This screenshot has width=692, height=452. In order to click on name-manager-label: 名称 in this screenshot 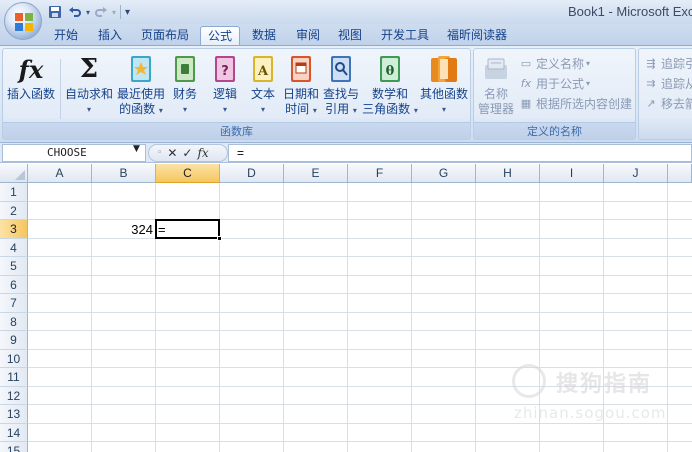, I will do `click(495, 94)`.